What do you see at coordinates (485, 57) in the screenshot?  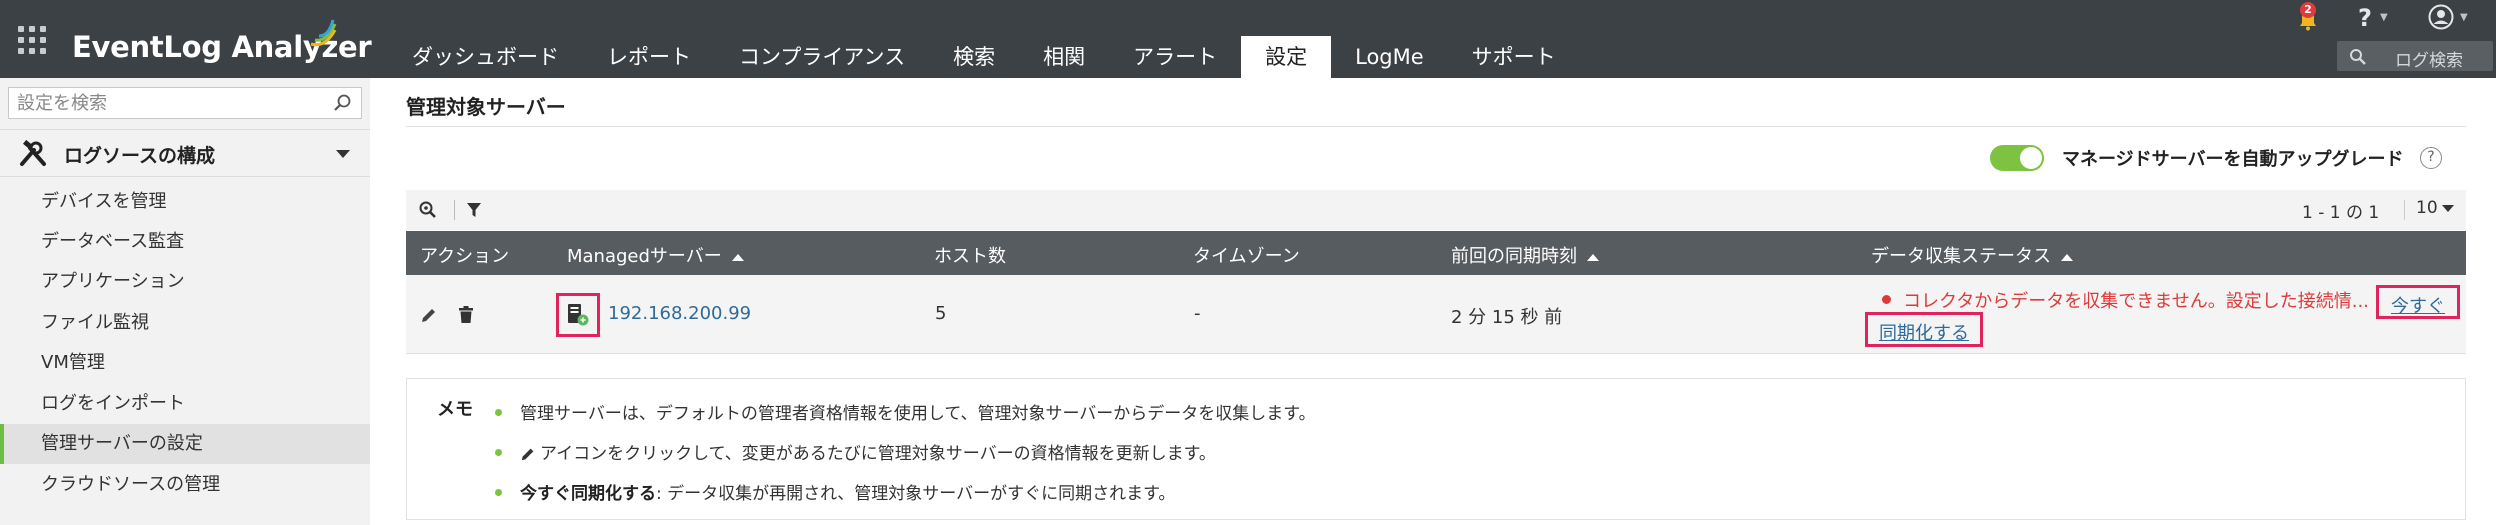 I see `tab-dashboard: ダッシュボード` at bounding box center [485, 57].